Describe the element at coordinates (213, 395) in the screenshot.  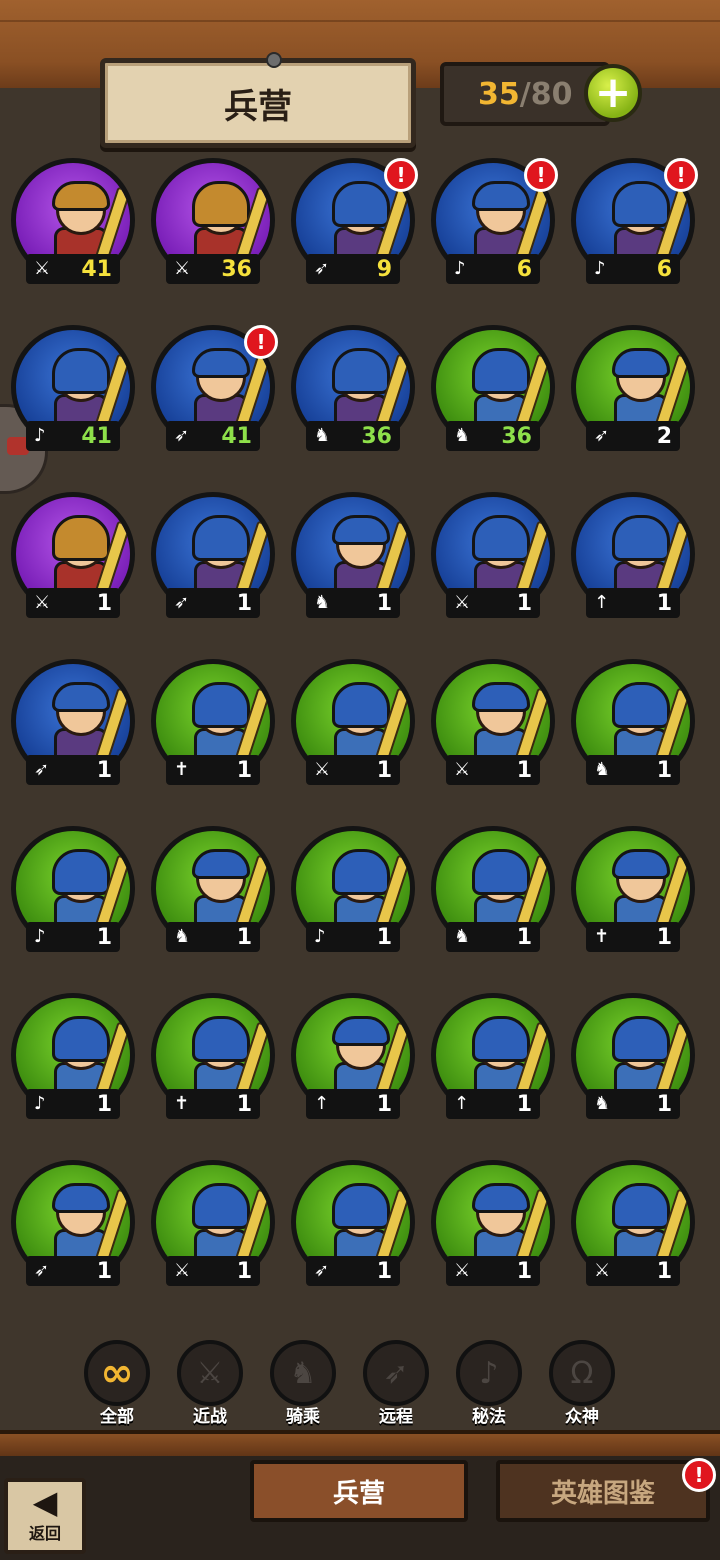
I see `unit-card: ➶ 41!` at that location.